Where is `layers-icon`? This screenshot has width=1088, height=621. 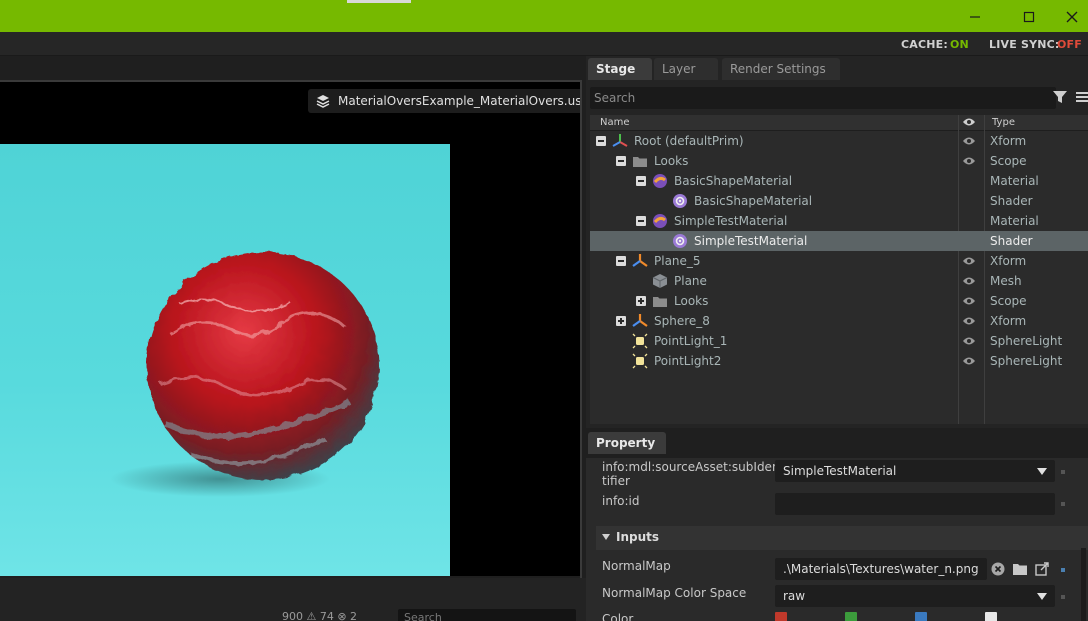
layers-icon is located at coordinates (323, 101).